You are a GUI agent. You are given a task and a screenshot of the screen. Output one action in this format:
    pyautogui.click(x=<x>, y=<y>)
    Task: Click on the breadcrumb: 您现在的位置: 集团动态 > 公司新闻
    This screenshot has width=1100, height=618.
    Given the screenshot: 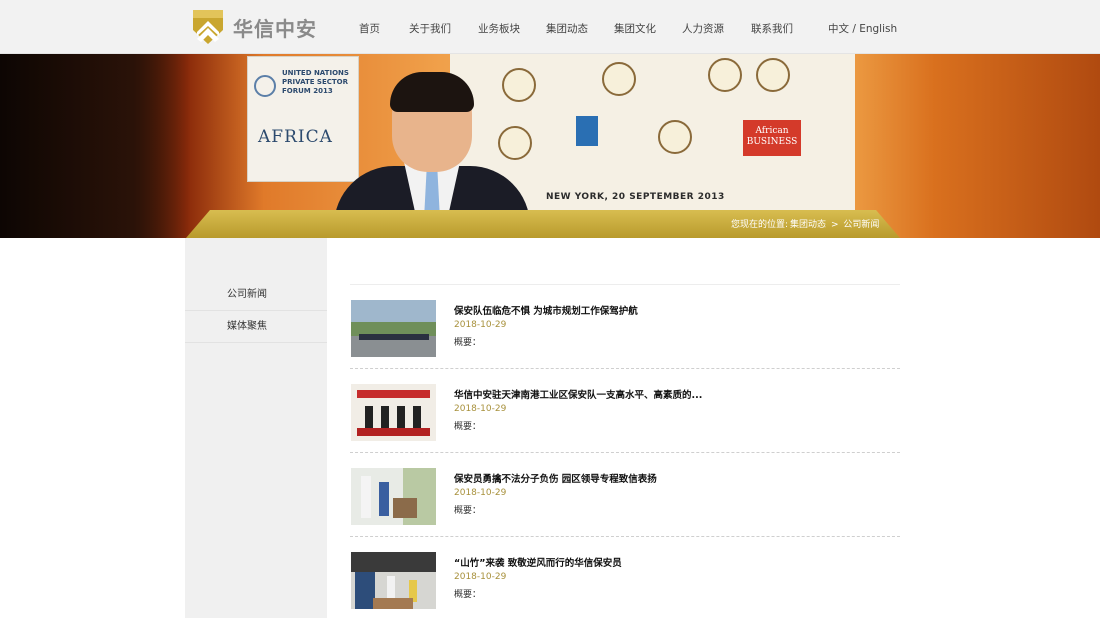 What is the action you would take?
    pyautogui.click(x=806, y=223)
    